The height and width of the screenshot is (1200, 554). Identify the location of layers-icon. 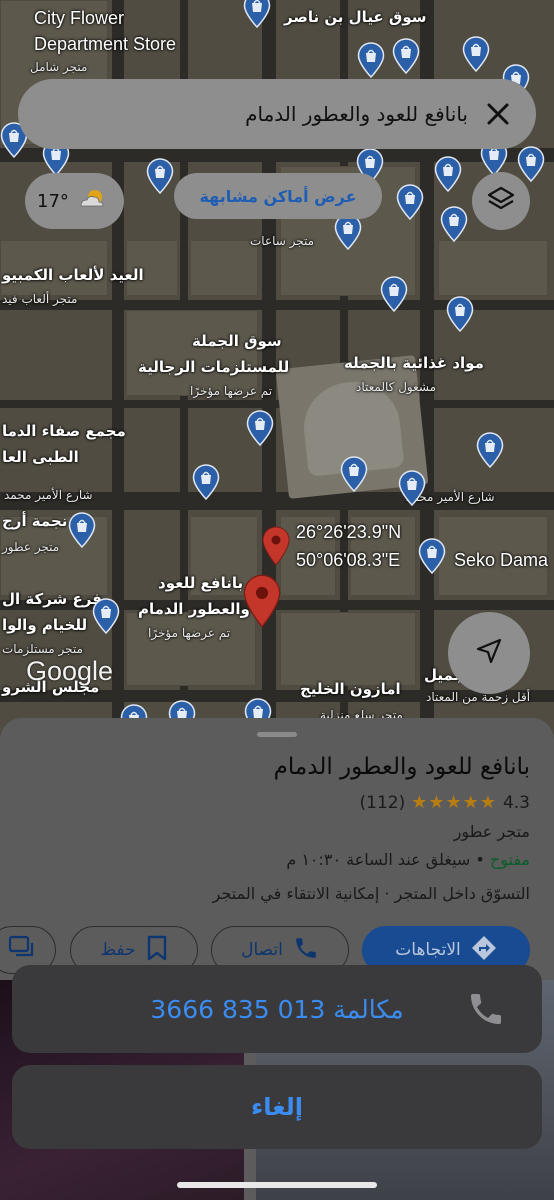
(501, 201).